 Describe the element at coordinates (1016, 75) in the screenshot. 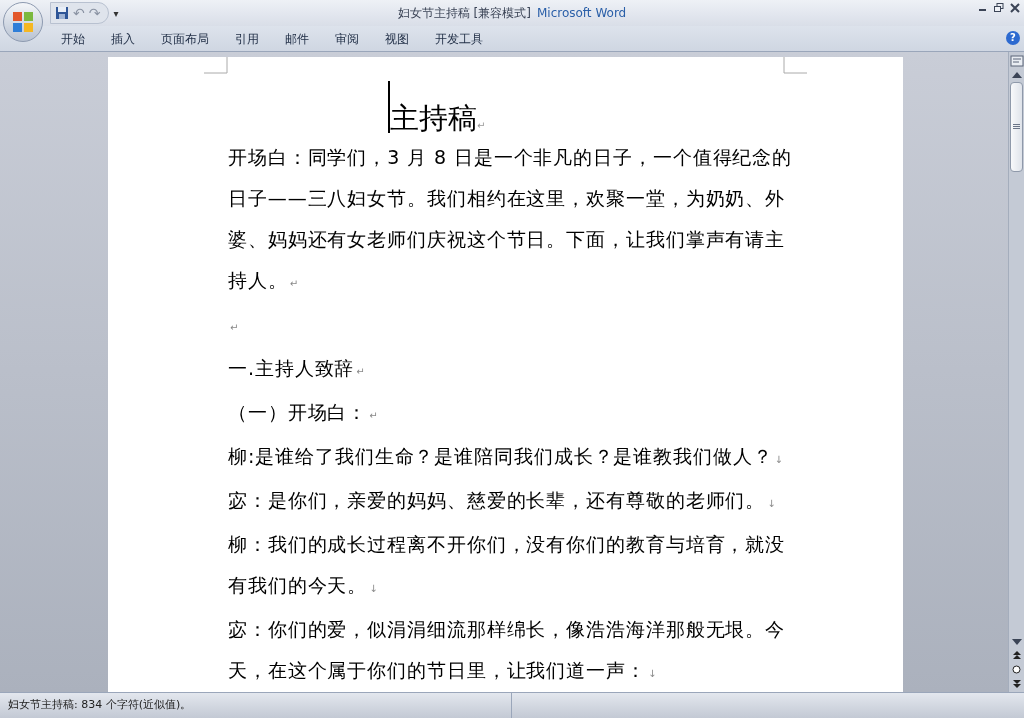

I see `scroll-up-icon` at that location.